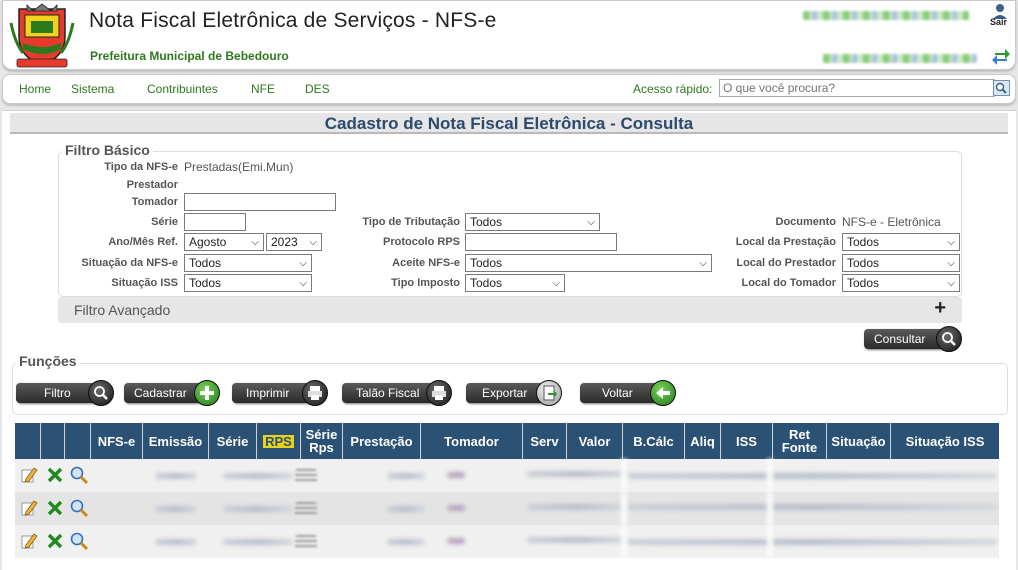  I want to click on local-tomador-select: Todos ⌵, so click(901, 283).